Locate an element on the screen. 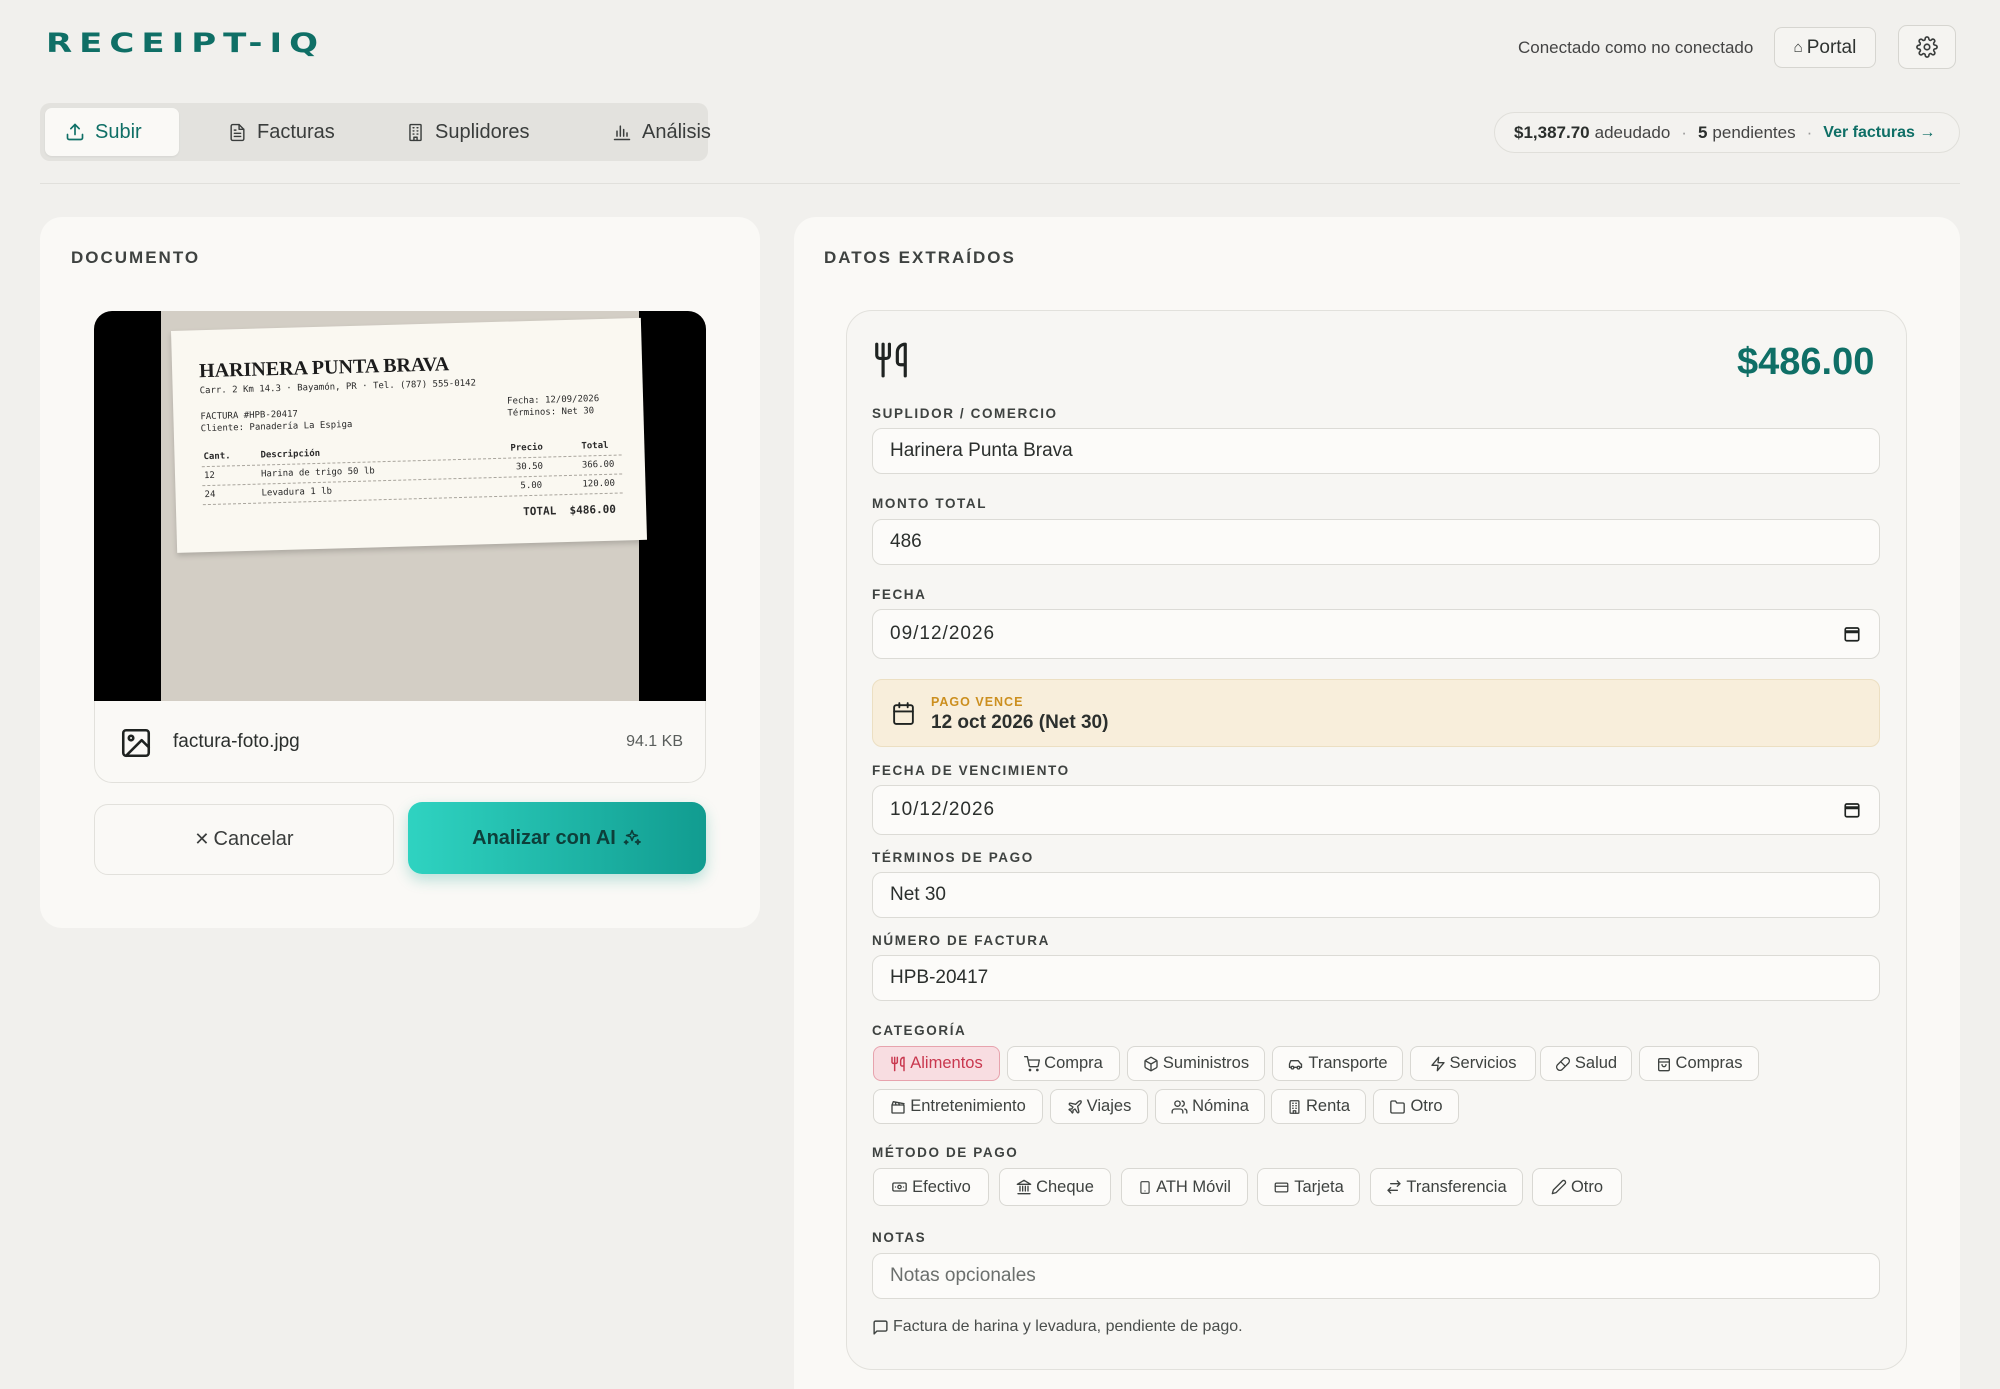  folder-icon is located at coordinates (1398, 1106).